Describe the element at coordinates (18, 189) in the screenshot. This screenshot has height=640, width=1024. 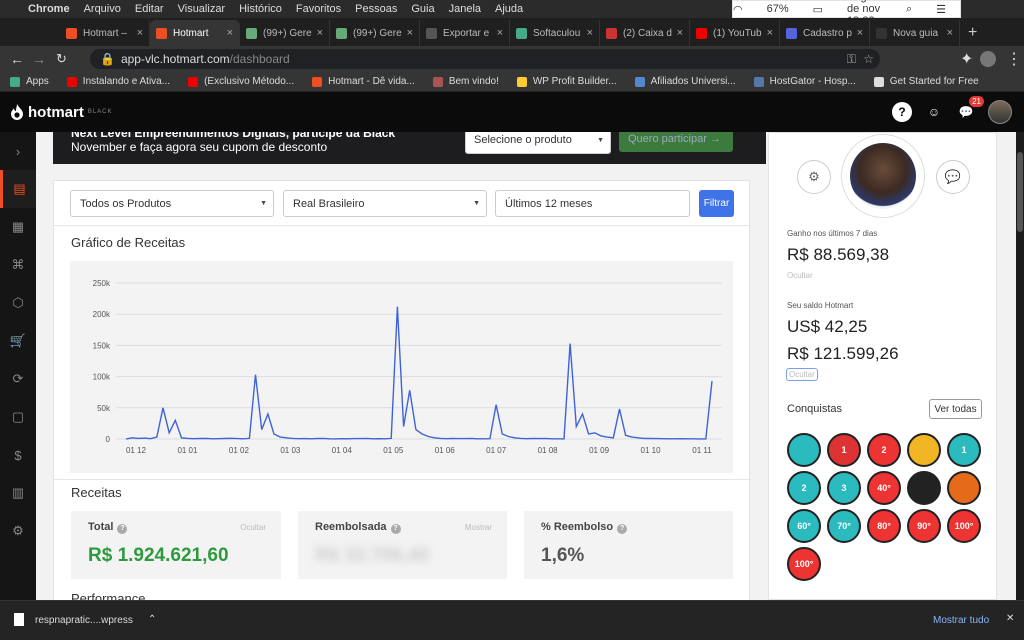
I see `dashboard-icon: ▤` at that location.